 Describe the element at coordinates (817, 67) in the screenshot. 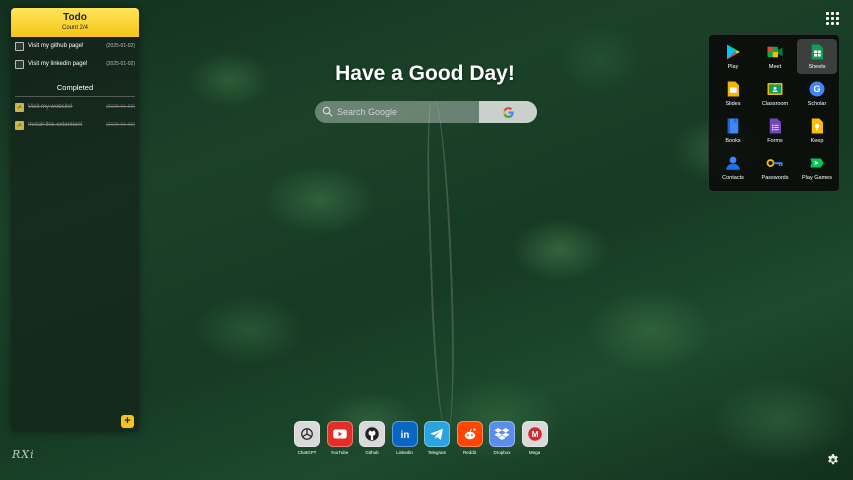

I see `app-label: Sheets` at that location.